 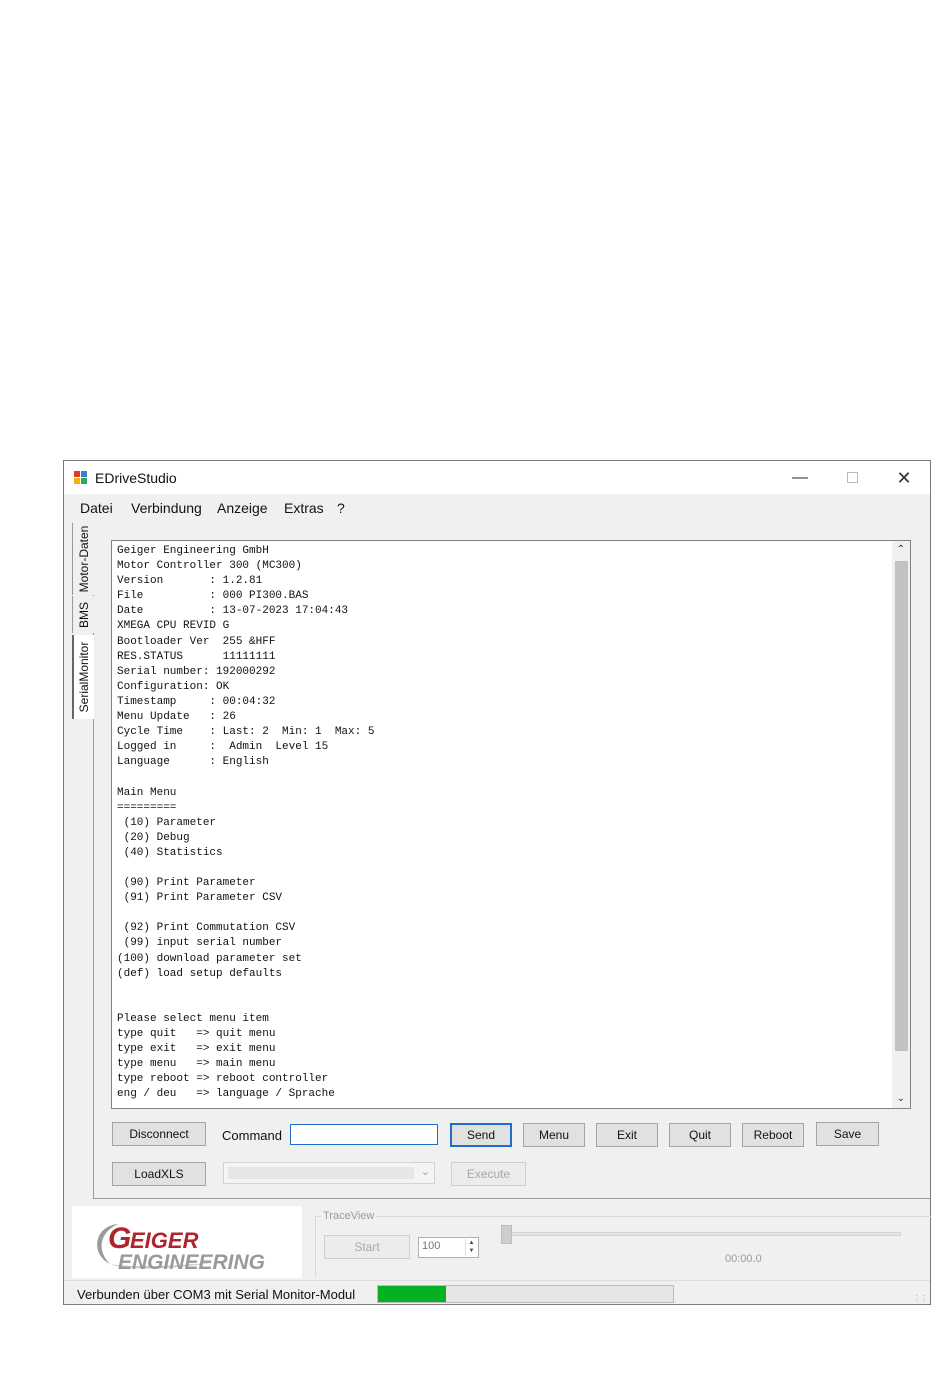 I want to click on maximize-icon, so click(x=852, y=478).